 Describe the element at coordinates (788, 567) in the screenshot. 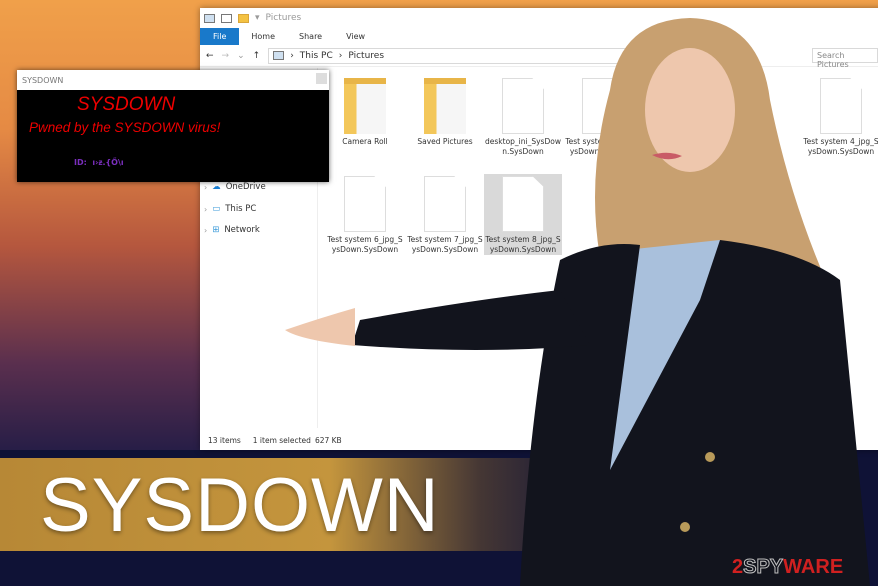

I see `site-logo: 2SPYWARE` at that location.